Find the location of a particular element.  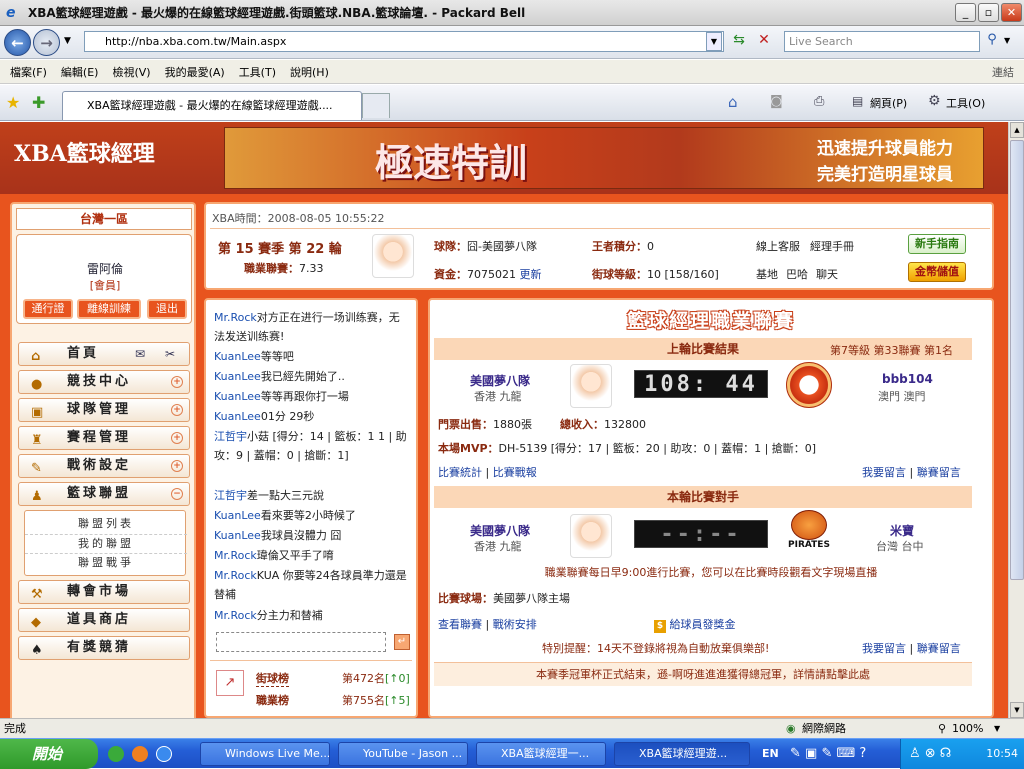

minimize-button: _ is located at coordinates (965, 12).